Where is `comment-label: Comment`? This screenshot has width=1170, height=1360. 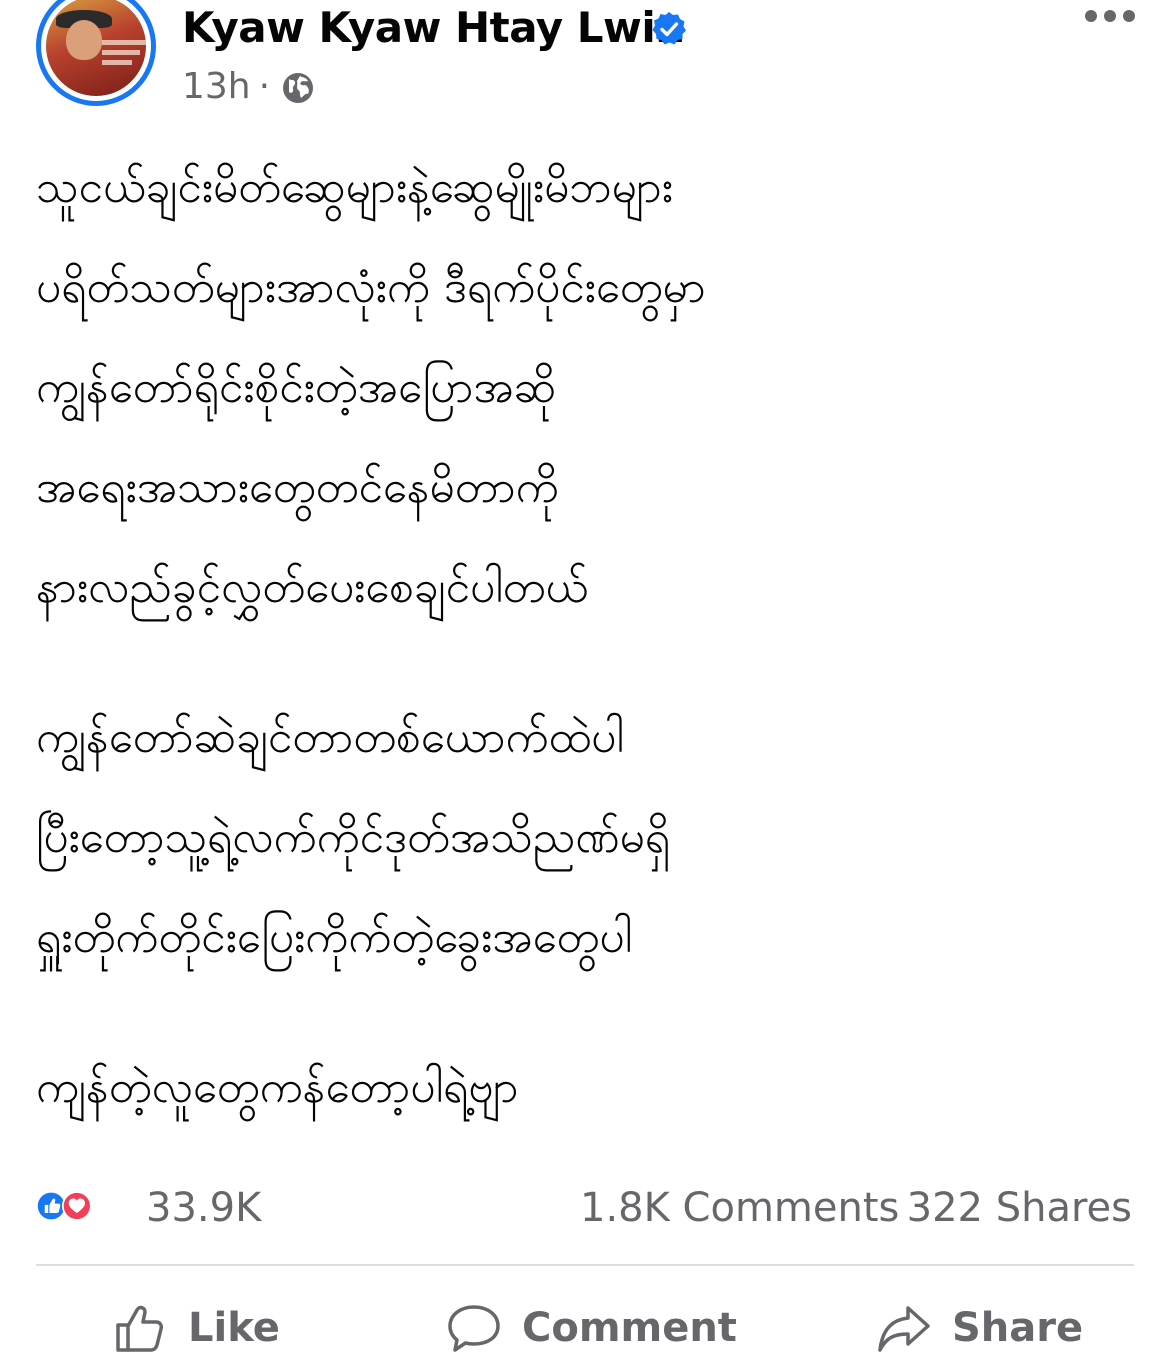
comment-label: Comment is located at coordinates (629, 1328).